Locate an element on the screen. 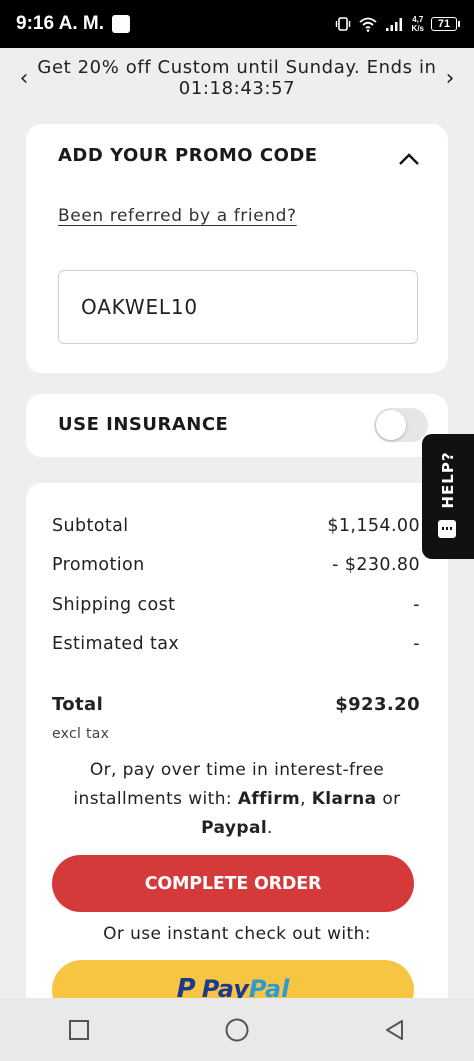 The width and height of the screenshot is (474, 1061). system-nav-bar is located at coordinates (237, 1029).